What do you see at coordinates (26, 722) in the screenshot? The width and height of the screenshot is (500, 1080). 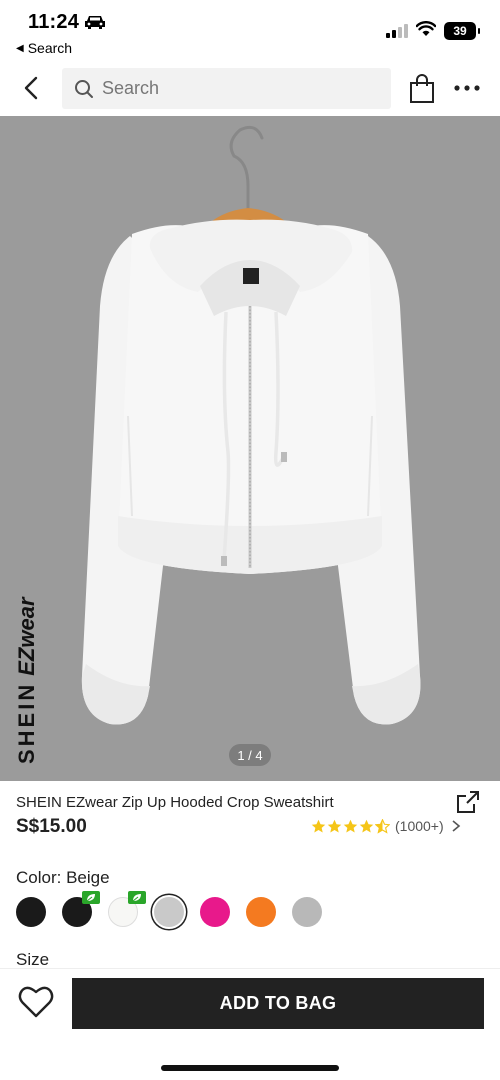 I see `brand-primary: SHEIN` at bounding box center [26, 722].